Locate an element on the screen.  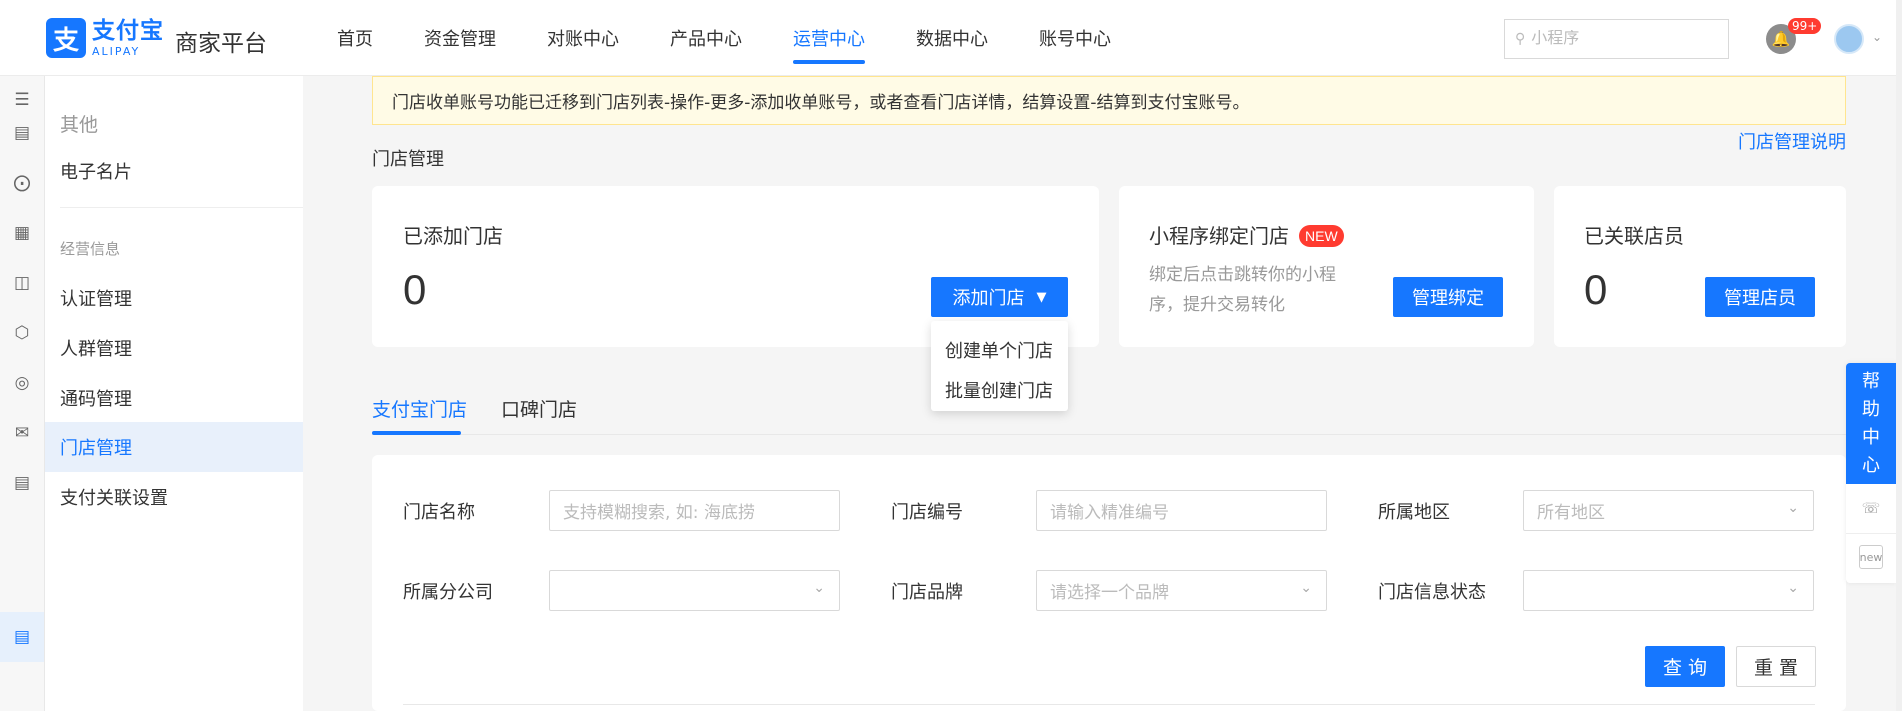
tab-alipay-store: 支付宝门店 is located at coordinates (419, 408).